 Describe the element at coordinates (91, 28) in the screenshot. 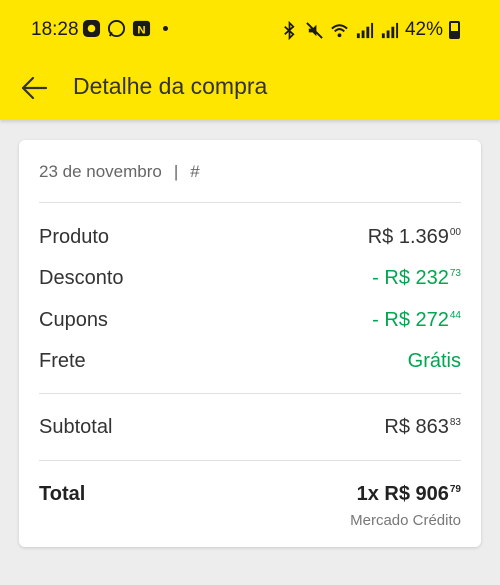

I see `app-notification-icon` at that location.